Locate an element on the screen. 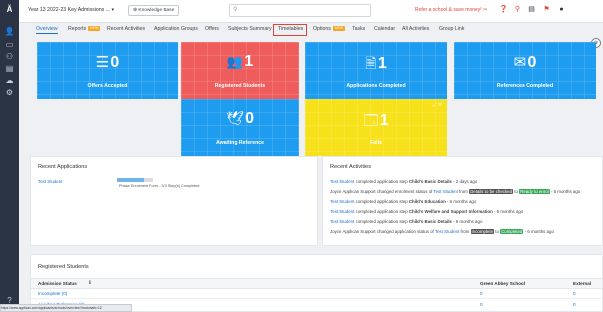 Image resolution: width=603 pixels, height=312 pixels. tile-value-row: 🗔 1 is located at coordinates (376, 120).